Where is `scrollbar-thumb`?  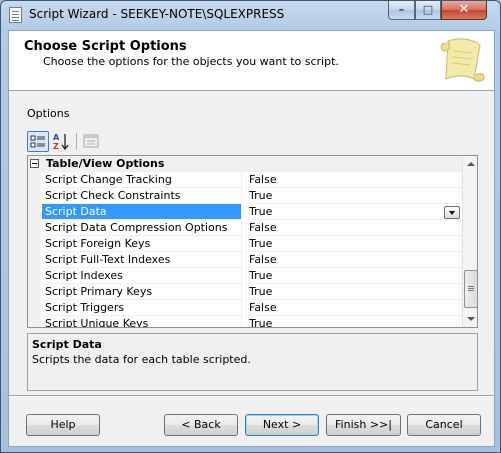 scrollbar-thumb is located at coordinates (470, 289).